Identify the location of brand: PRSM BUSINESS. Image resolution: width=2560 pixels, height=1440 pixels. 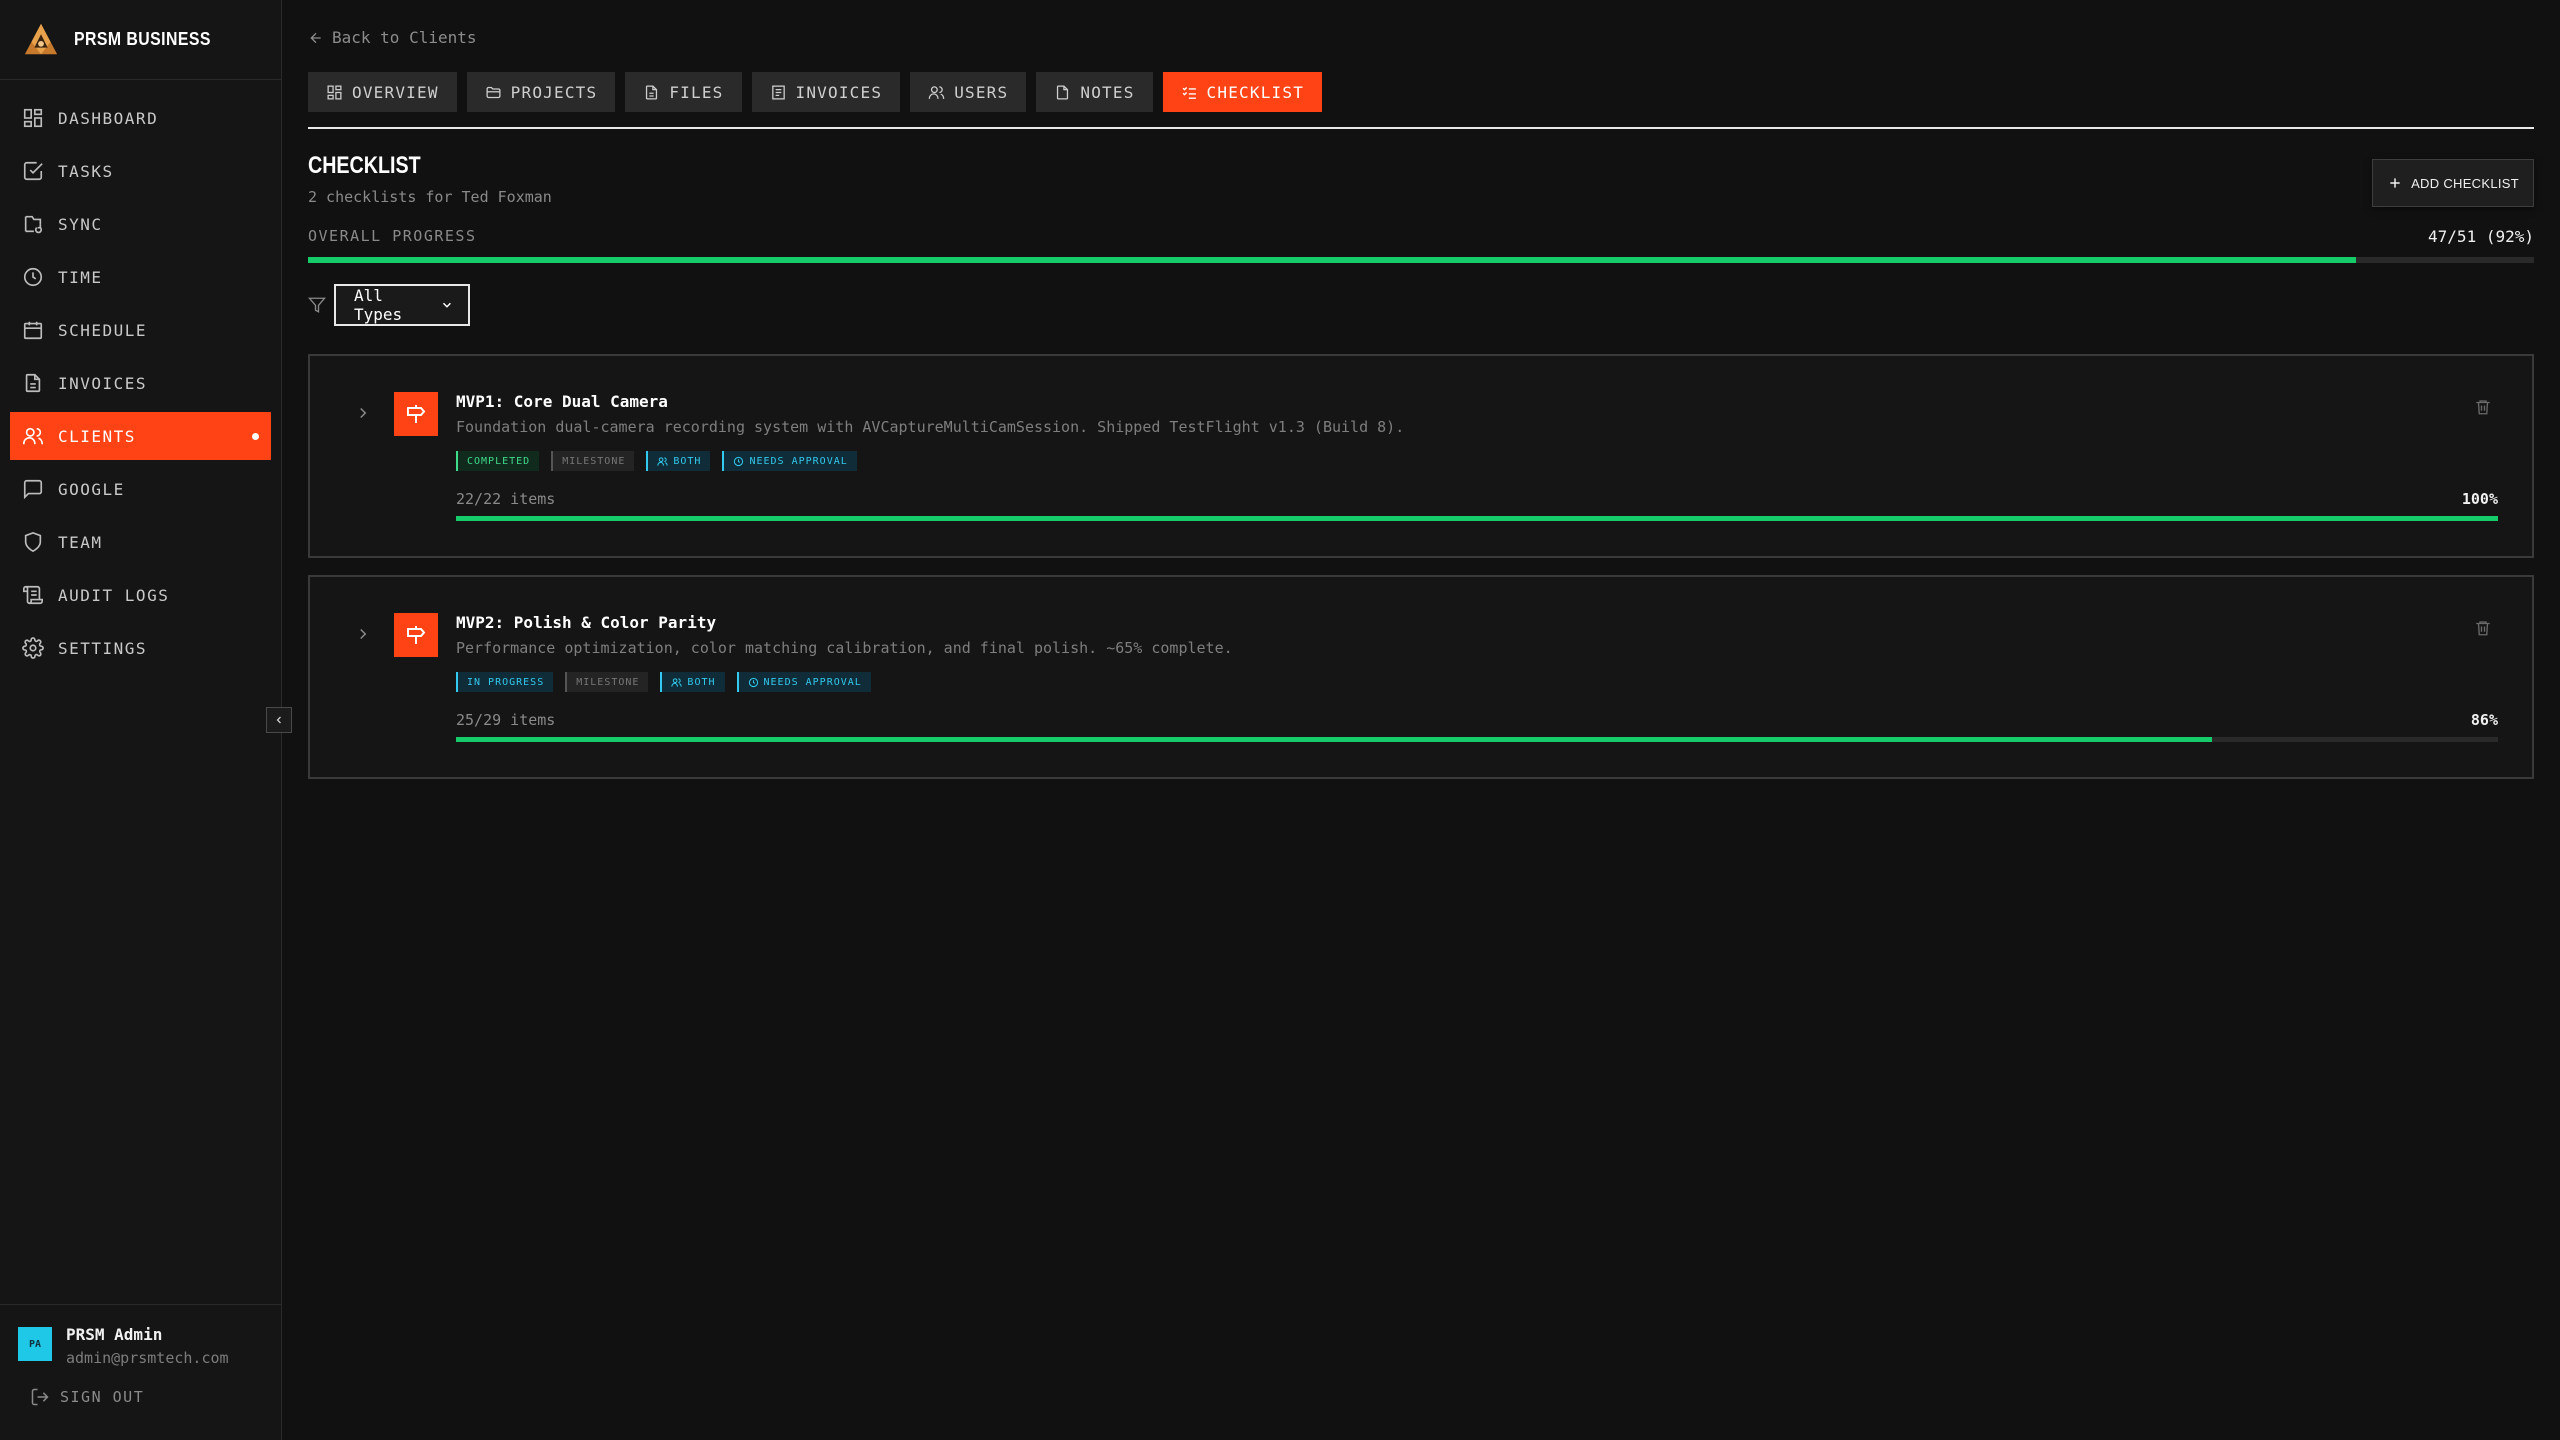
(140, 40).